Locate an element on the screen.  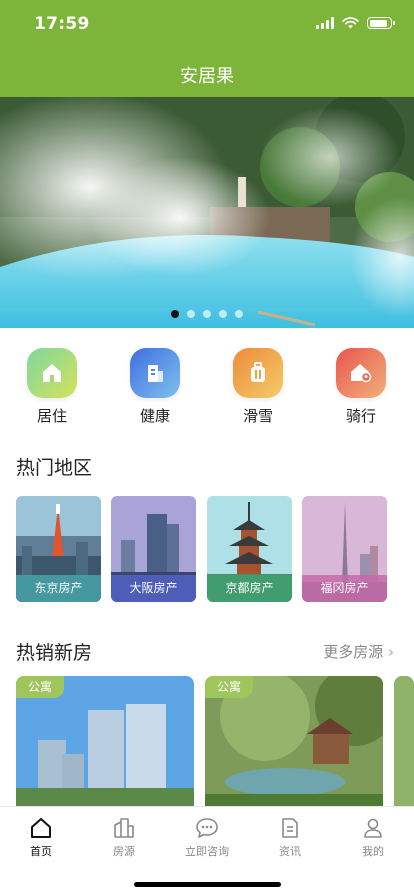
carousel-dots is located at coordinates (207, 314).